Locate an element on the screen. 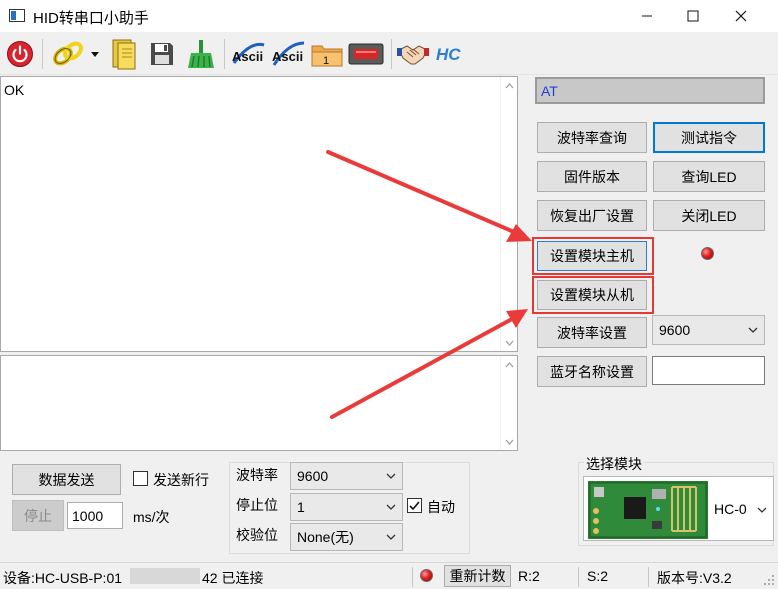 This screenshot has height=589, width=778. module-selected-value: HC-0 is located at coordinates (730, 509).